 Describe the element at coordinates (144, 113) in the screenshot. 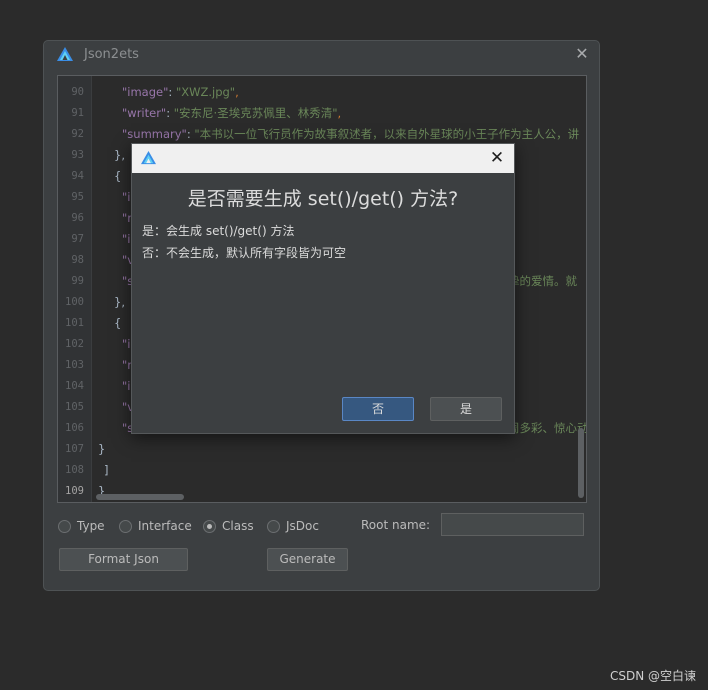

I see `code-token: "writer"` at that location.